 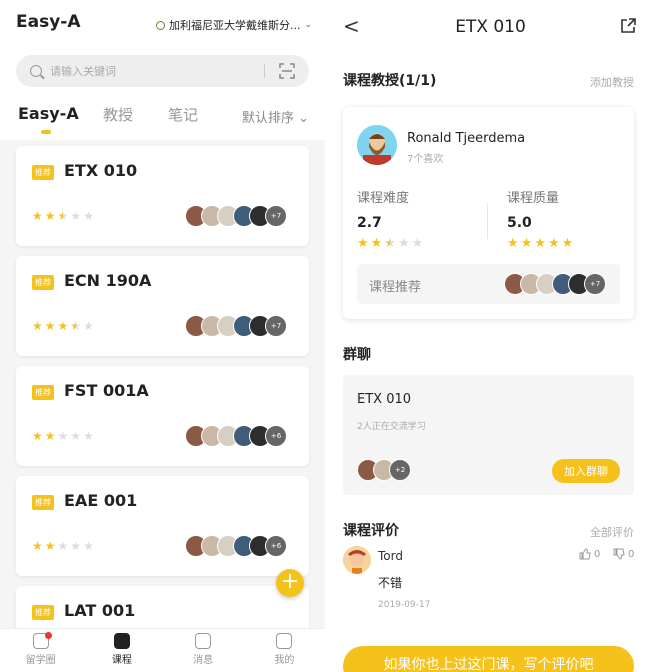 I want to click on course-code: FST 001A, so click(x=106, y=390).